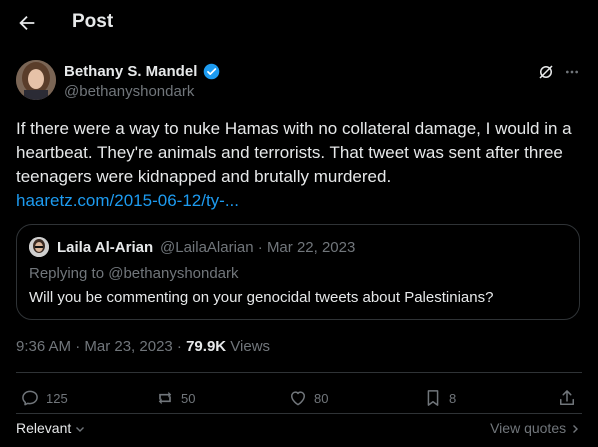  I want to click on view-count: 79.9K, so click(206, 346).